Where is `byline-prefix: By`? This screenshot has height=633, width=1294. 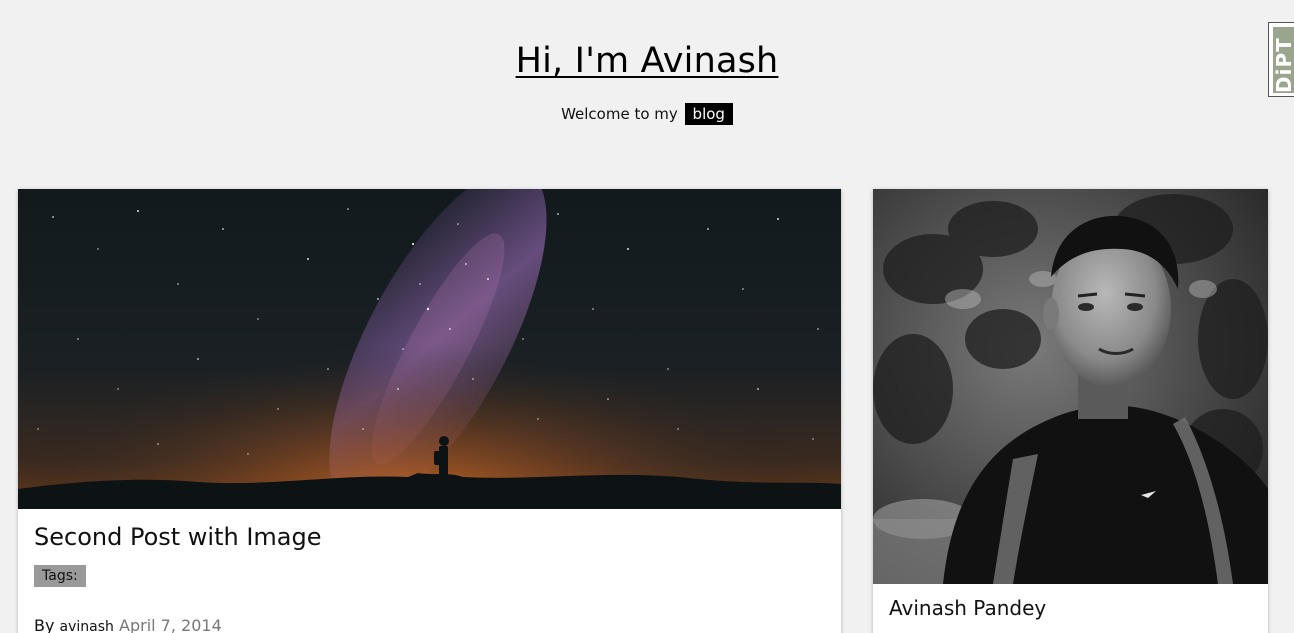 byline-prefix: By is located at coordinates (44, 624).